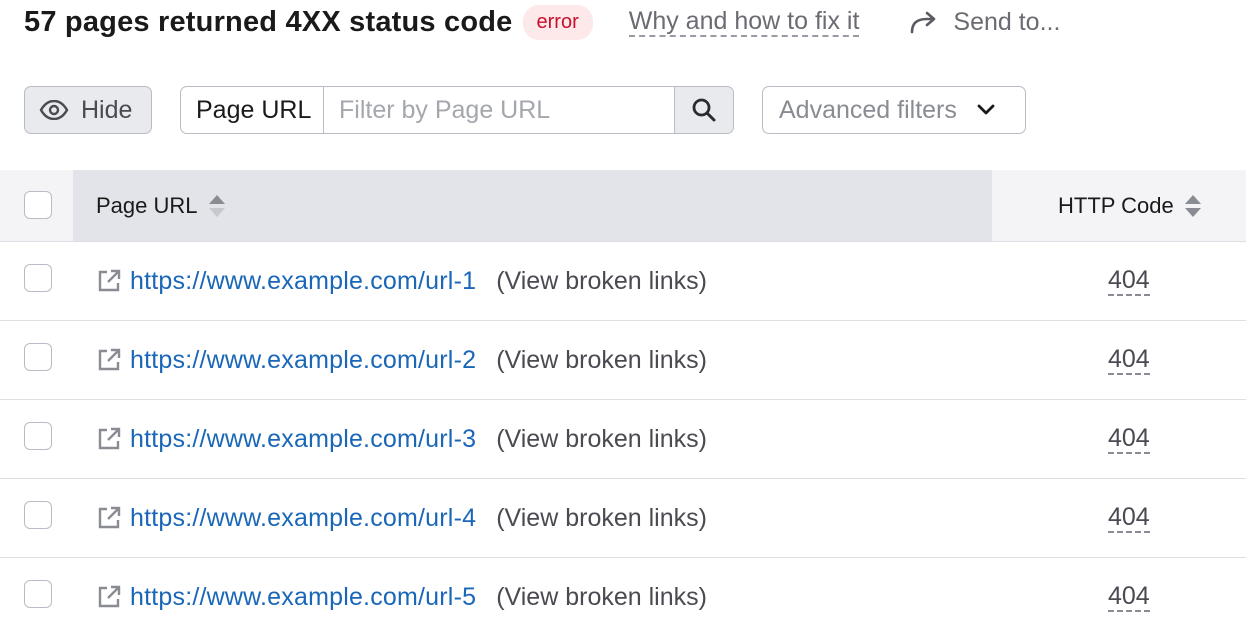  Describe the element at coordinates (303, 360) in the screenshot. I see `page-url-link: https://www.example.com/url-2` at that location.